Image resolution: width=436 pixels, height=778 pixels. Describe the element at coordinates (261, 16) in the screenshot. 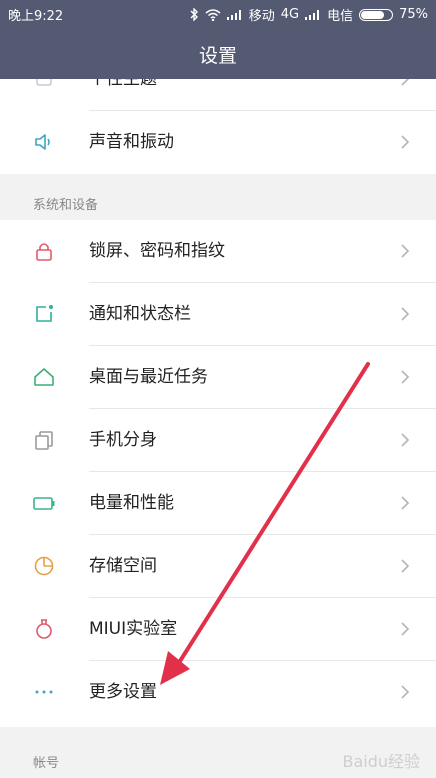

I see `carrier1-label: 移动` at that location.